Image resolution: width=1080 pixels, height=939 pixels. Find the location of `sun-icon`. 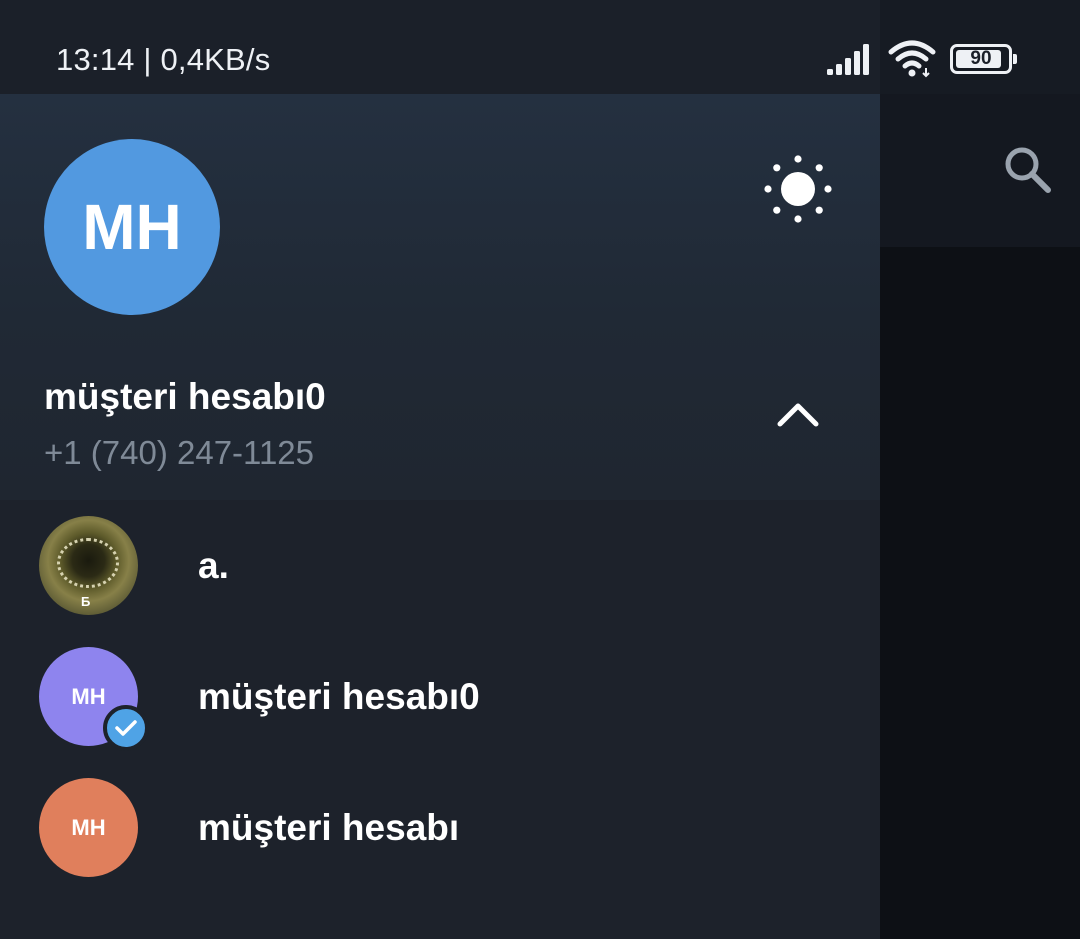

sun-icon is located at coordinates (798, 189).